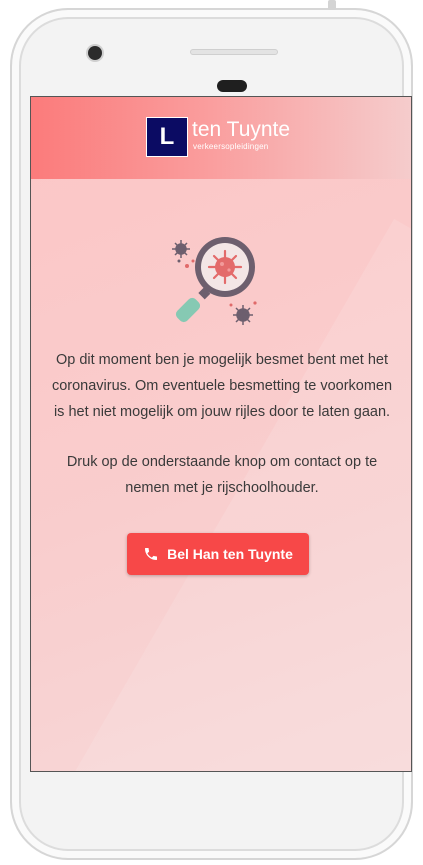  Describe the element at coordinates (95, 53) in the screenshot. I see `front-camera` at that location.